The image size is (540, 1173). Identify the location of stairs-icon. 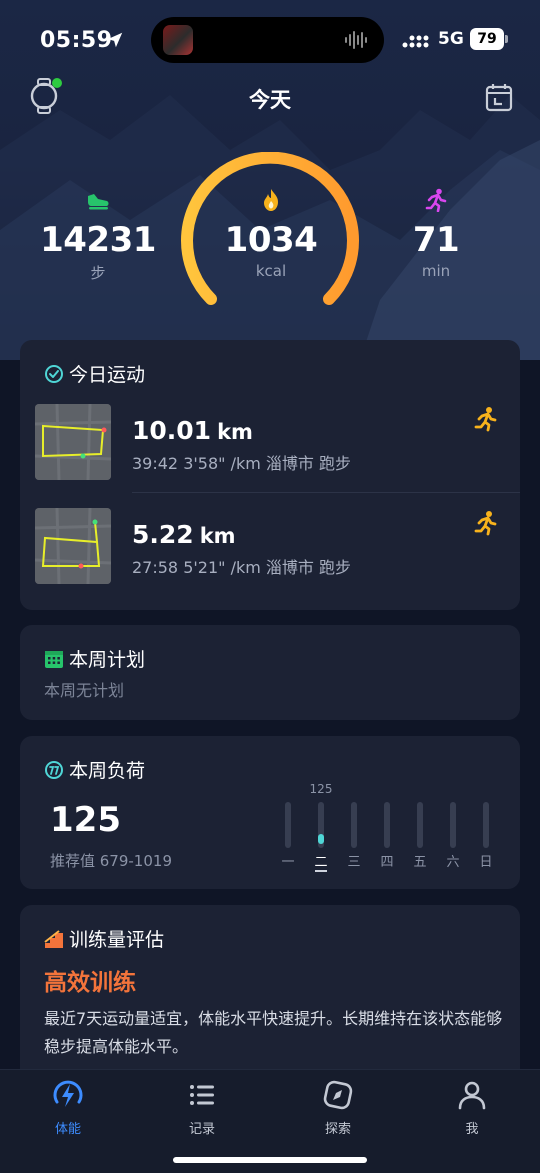
(53, 938).